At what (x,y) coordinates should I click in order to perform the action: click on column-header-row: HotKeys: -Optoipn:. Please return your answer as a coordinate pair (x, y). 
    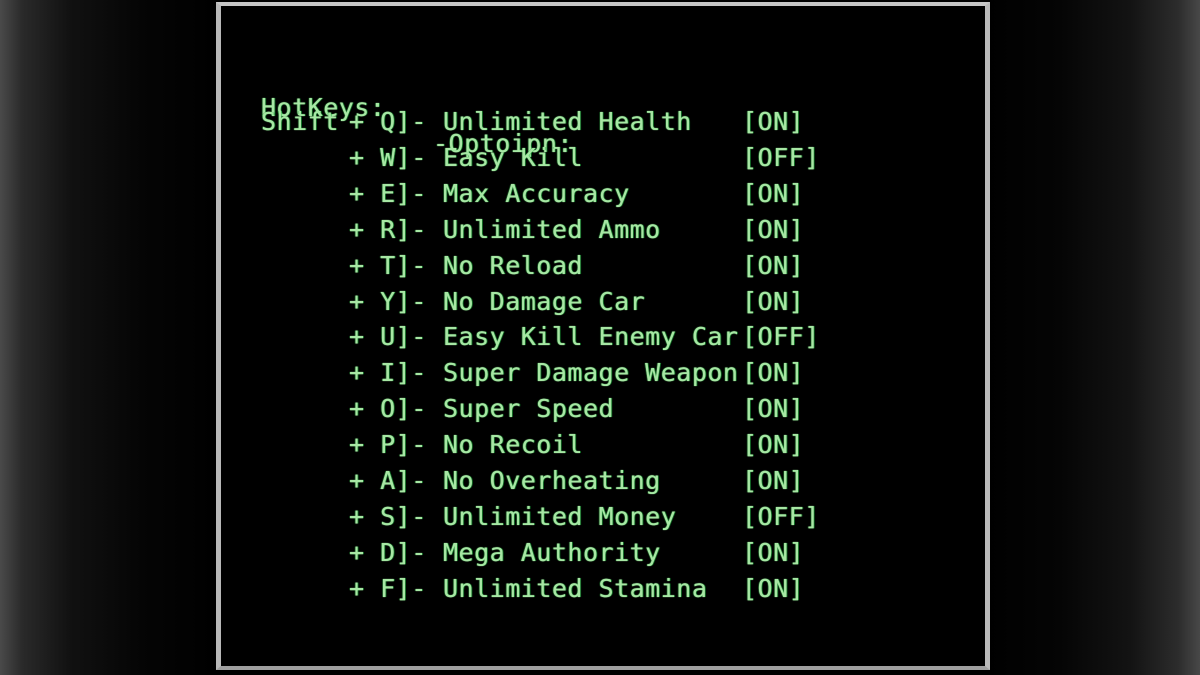
    Looking at the image, I should click on (603, 106).